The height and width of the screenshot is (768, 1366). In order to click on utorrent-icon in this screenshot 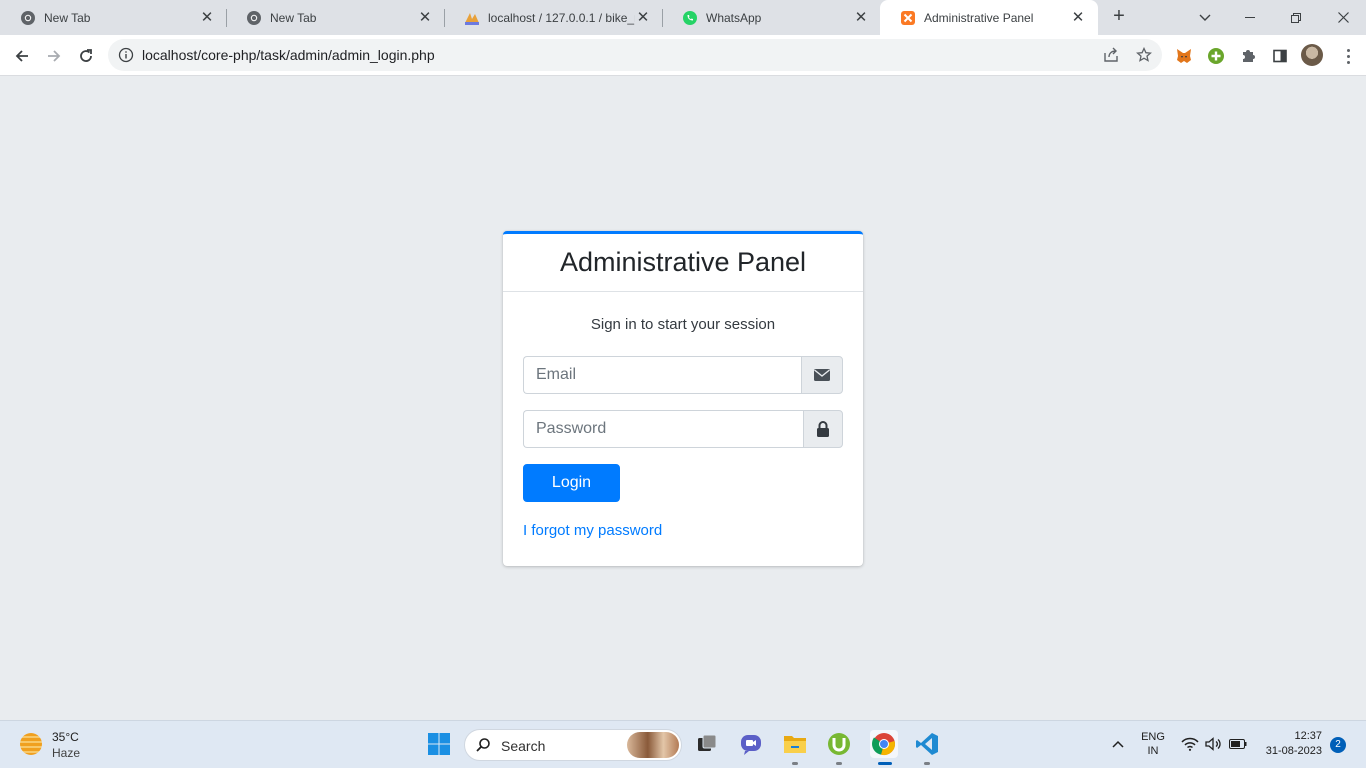, I will do `click(839, 744)`.